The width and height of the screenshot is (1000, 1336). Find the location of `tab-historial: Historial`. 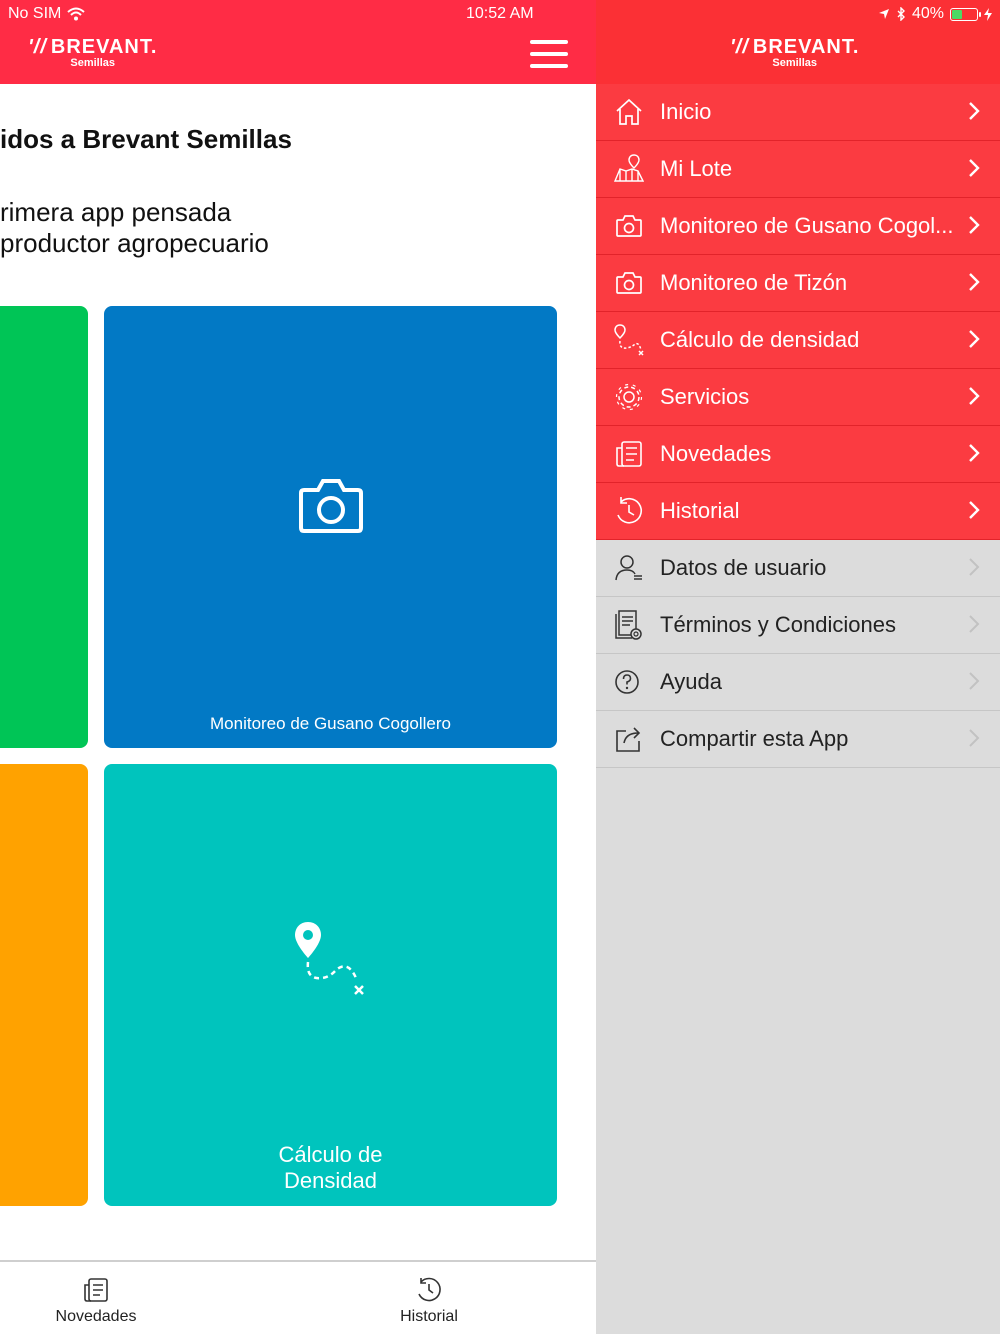

tab-historial: Historial is located at coordinates (429, 1301).